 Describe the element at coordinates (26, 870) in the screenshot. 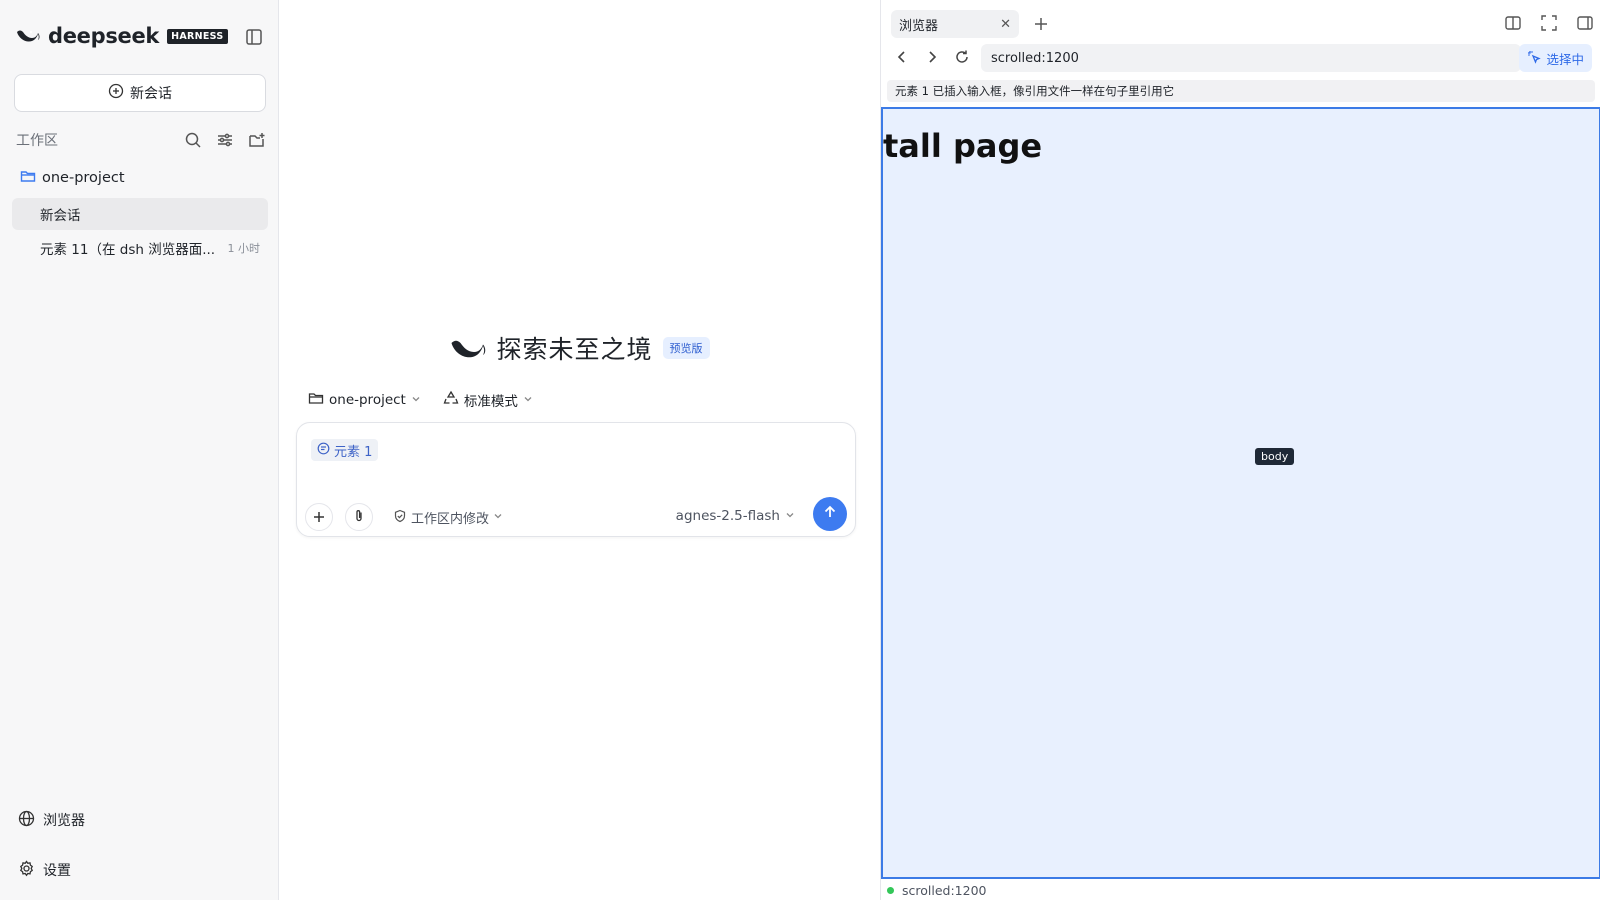

I see `gear-icon` at that location.